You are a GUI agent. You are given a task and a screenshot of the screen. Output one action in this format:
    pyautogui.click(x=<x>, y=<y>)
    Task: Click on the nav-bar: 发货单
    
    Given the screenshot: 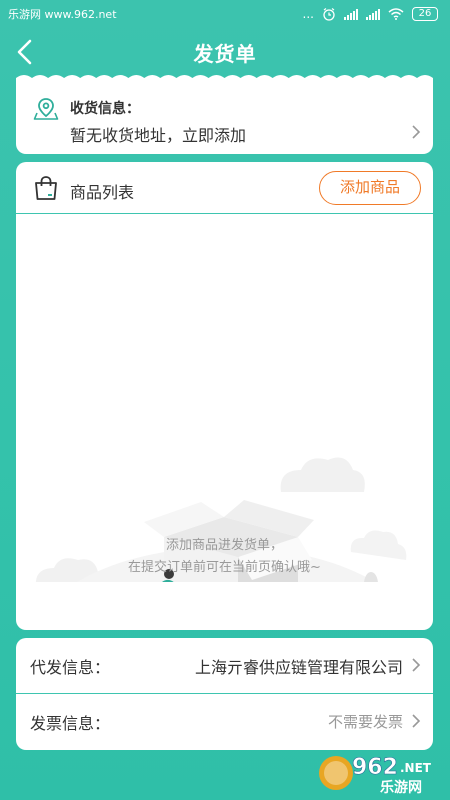 What is the action you would take?
    pyautogui.click(x=225, y=52)
    